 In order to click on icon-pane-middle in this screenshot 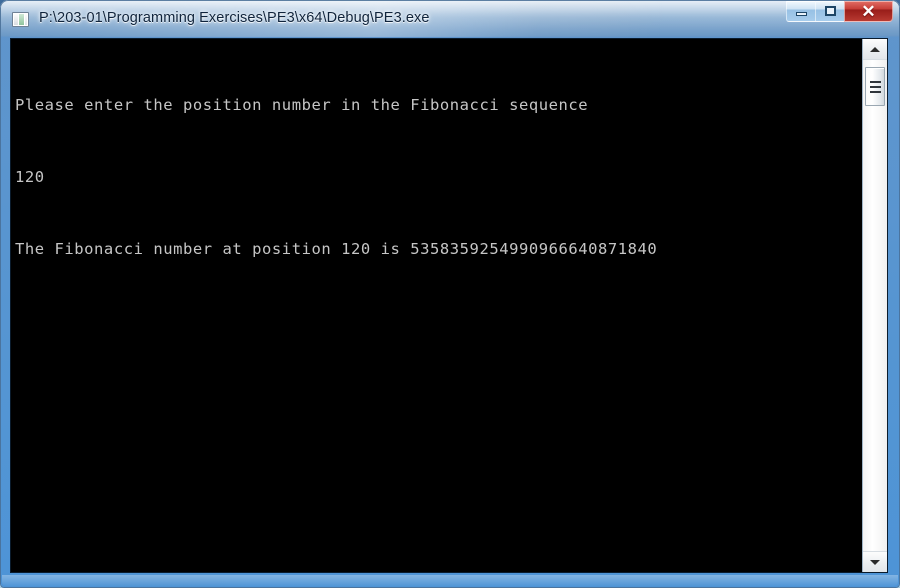, I will do `click(21, 19)`.